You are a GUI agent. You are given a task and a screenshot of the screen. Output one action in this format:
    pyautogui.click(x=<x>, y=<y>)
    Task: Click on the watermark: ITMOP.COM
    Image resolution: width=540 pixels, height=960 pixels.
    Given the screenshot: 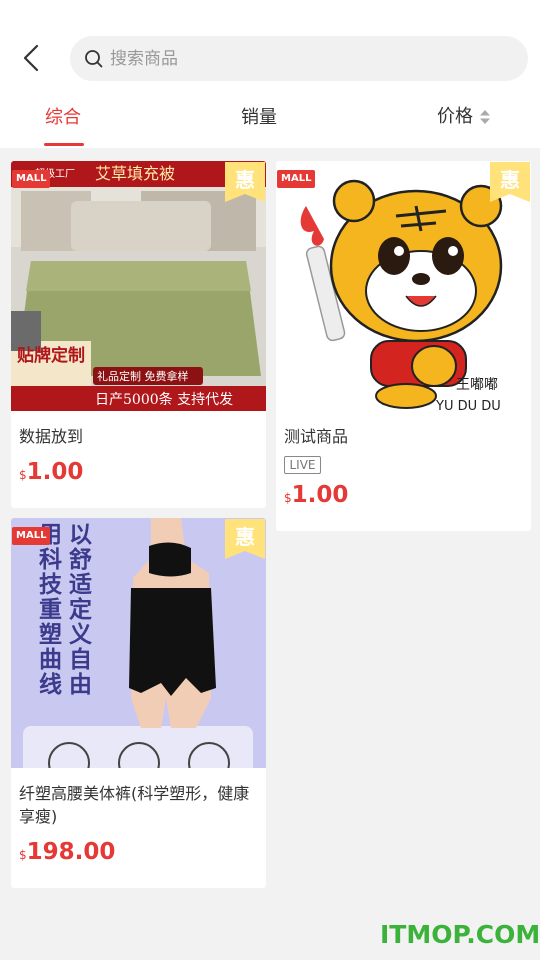 What is the action you would take?
    pyautogui.click(x=460, y=934)
    